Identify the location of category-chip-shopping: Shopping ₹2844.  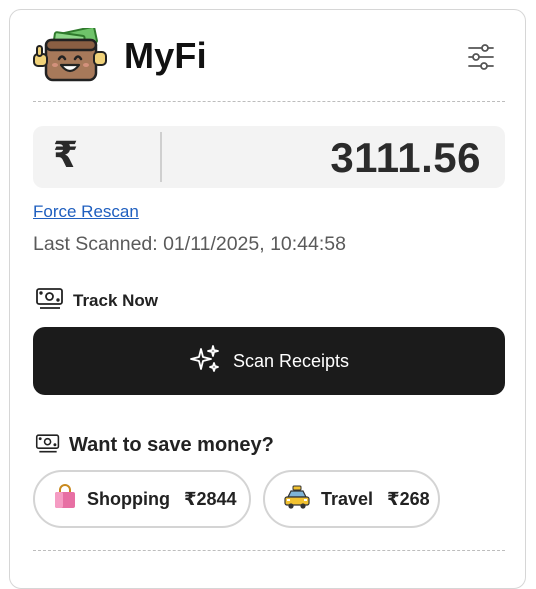
(142, 499).